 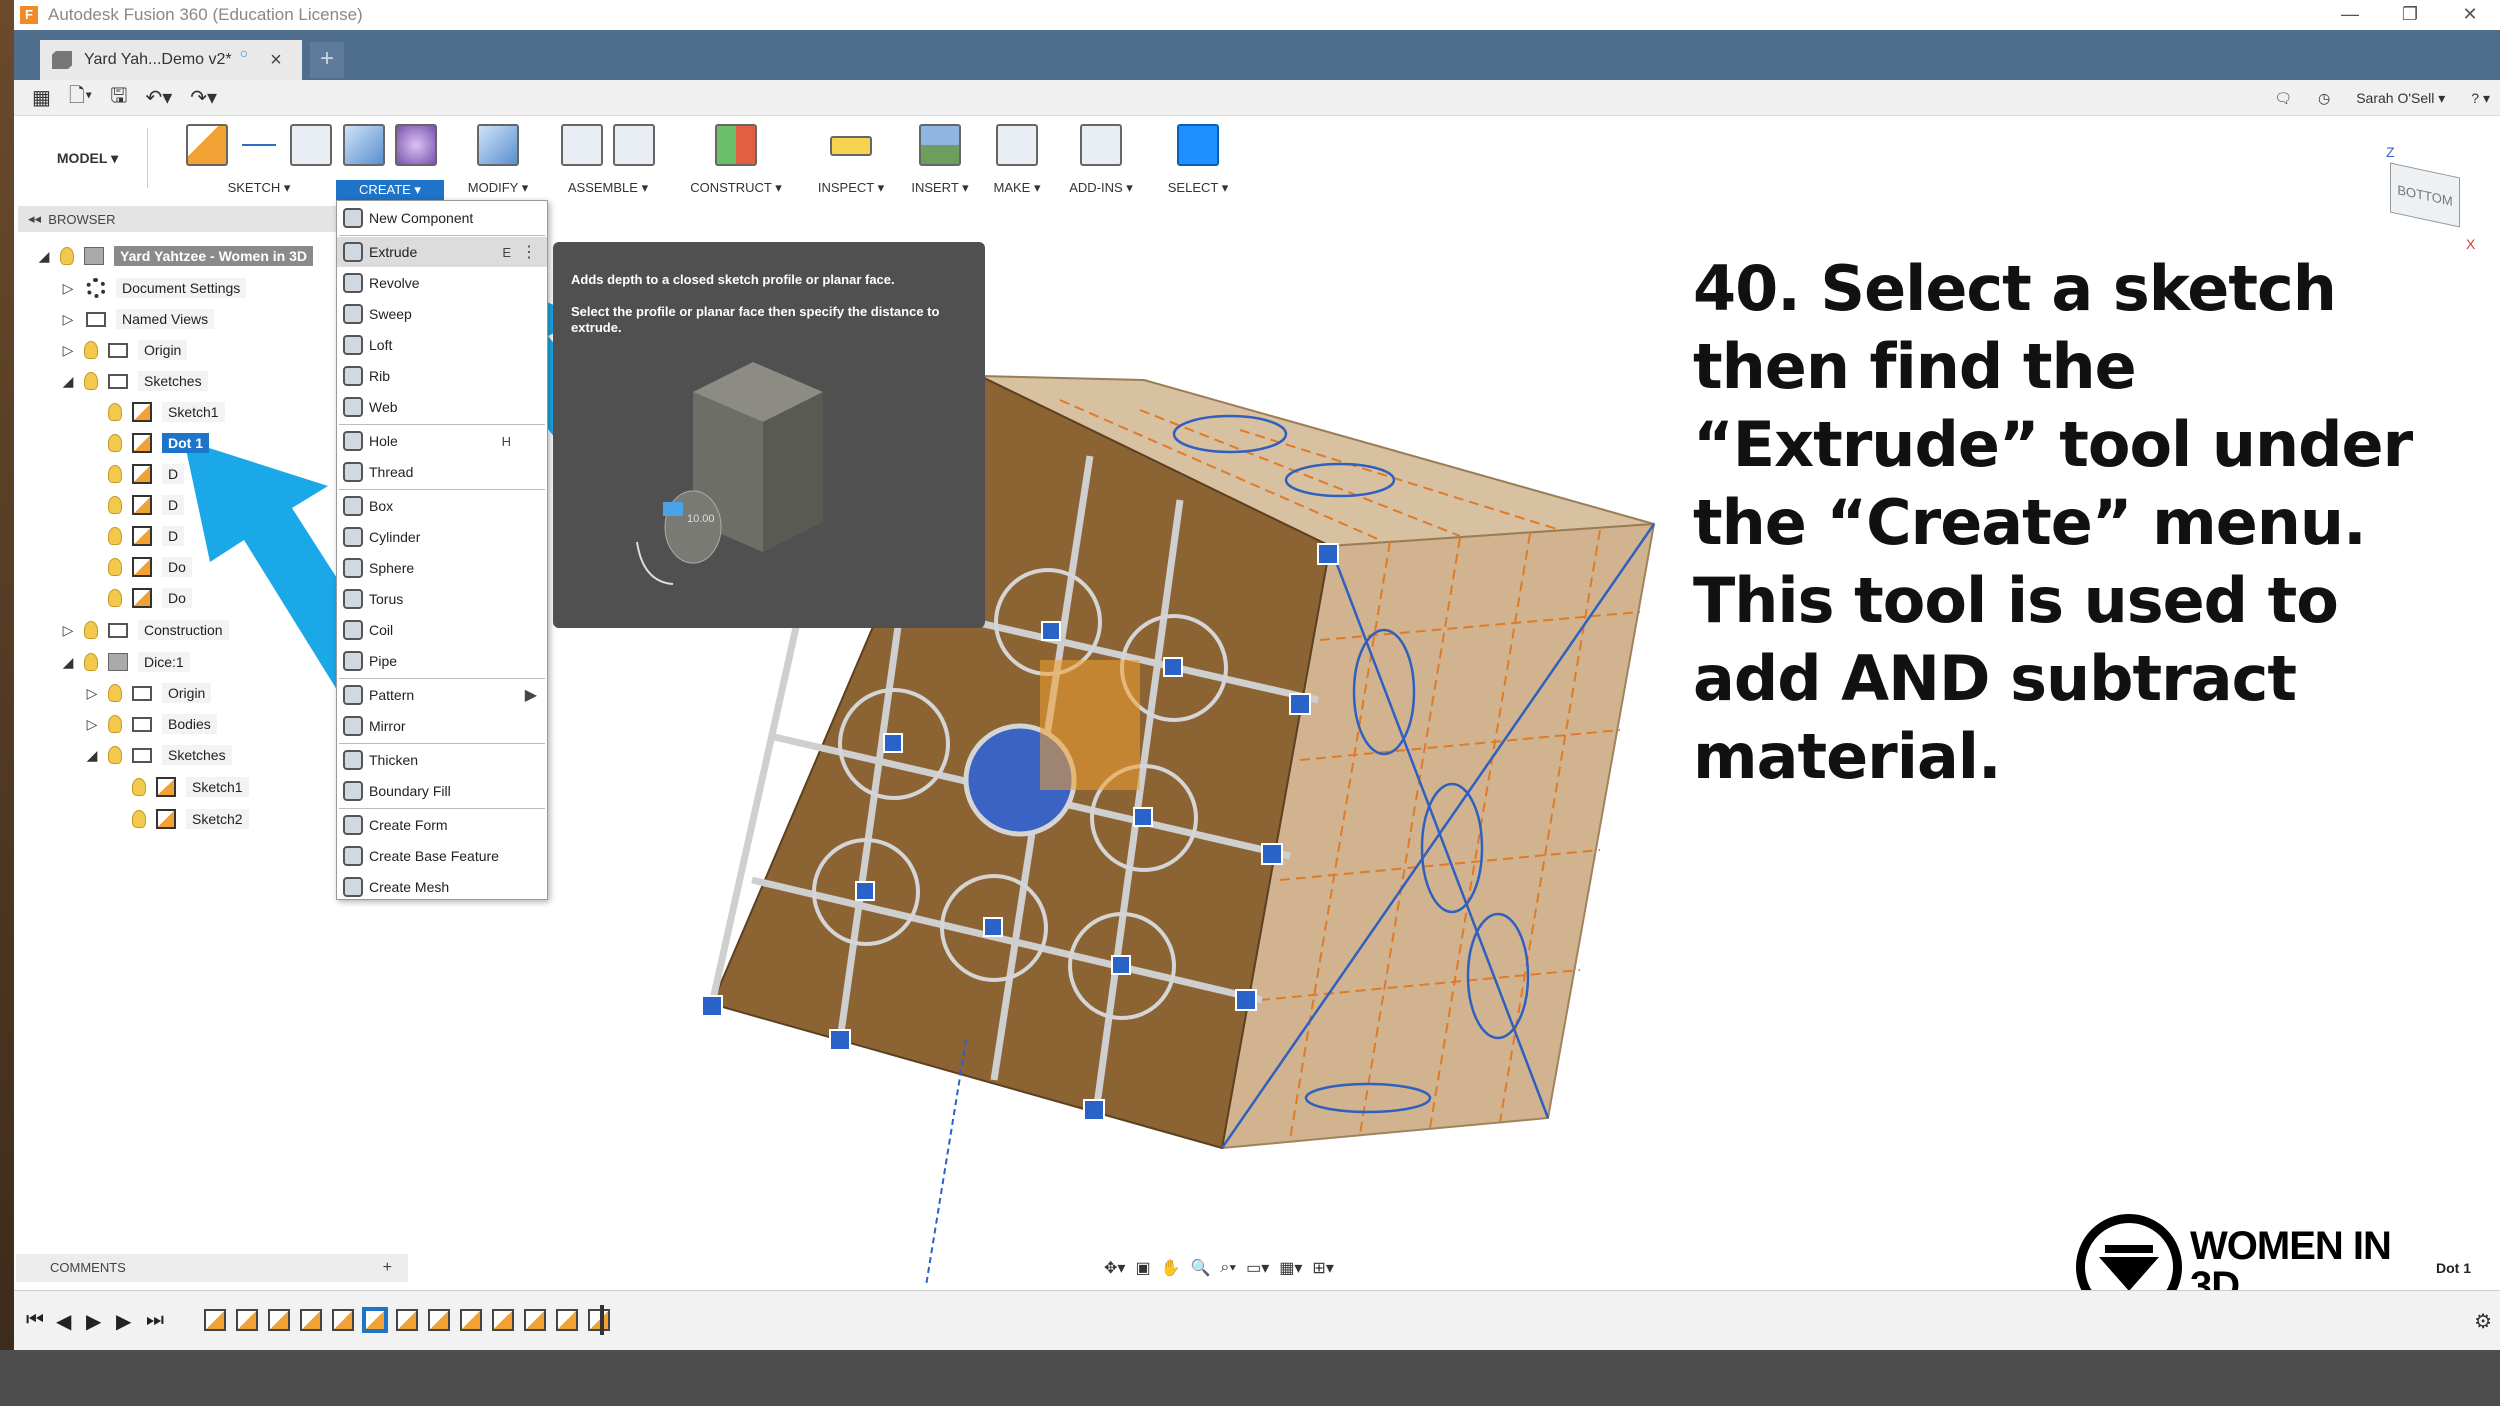 What do you see at coordinates (162, 412) in the screenshot?
I see `tree-item-sketch1: Sketch1` at bounding box center [162, 412].